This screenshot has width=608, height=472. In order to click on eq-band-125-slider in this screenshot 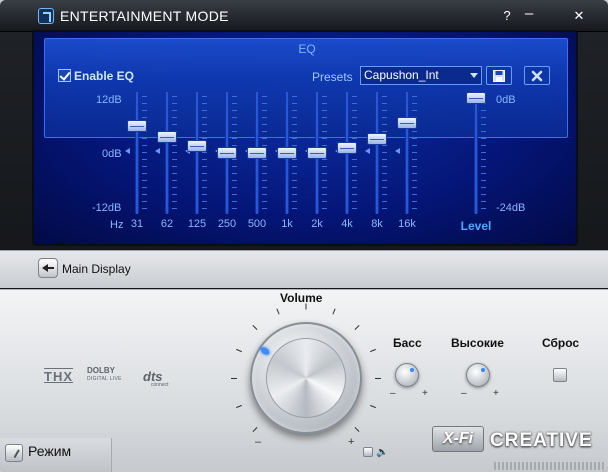, I will do `click(197, 153)`.